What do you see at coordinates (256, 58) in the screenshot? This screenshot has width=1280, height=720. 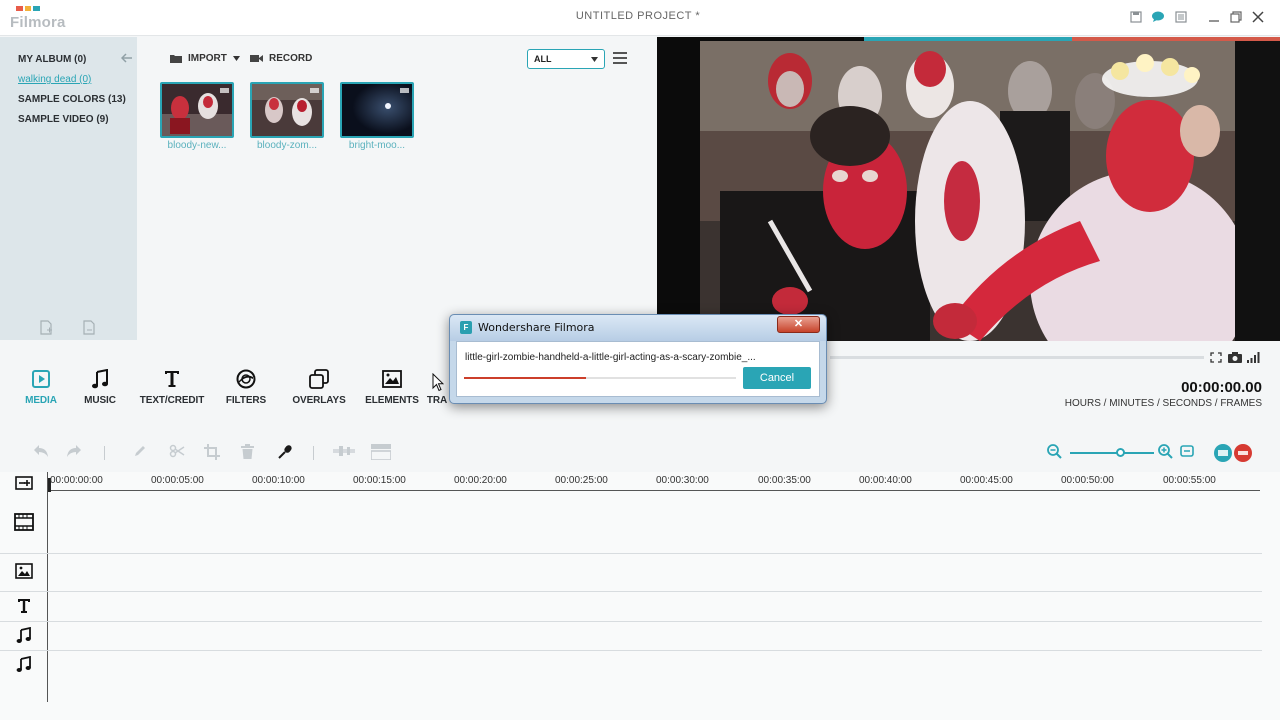 I see `camera-icon` at bounding box center [256, 58].